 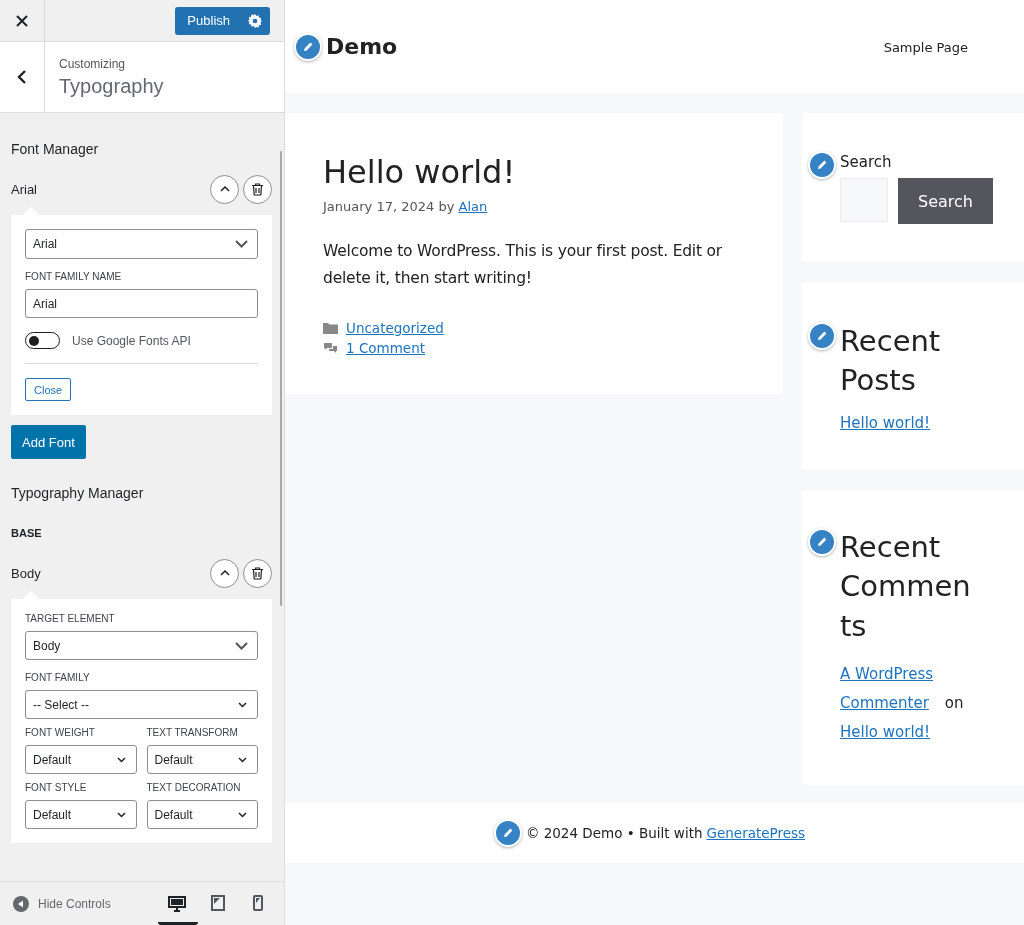 What do you see at coordinates (22, 20) in the screenshot?
I see `close-icon` at bounding box center [22, 20].